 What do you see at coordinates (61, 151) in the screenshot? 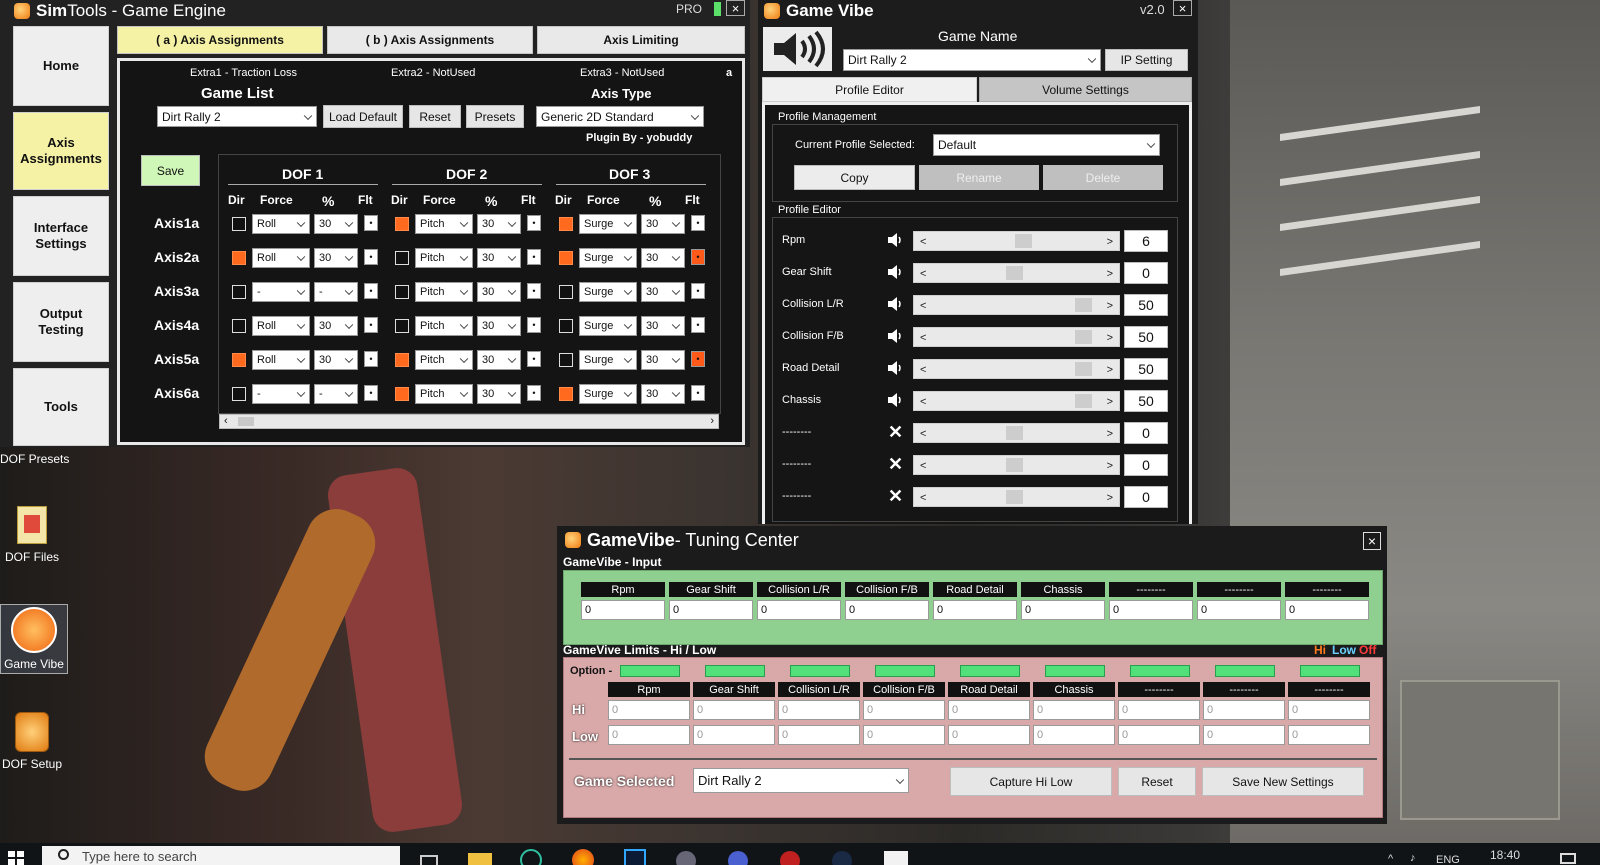
I see `sidebar-axis-assignments: Axis Assignments` at bounding box center [61, 151].